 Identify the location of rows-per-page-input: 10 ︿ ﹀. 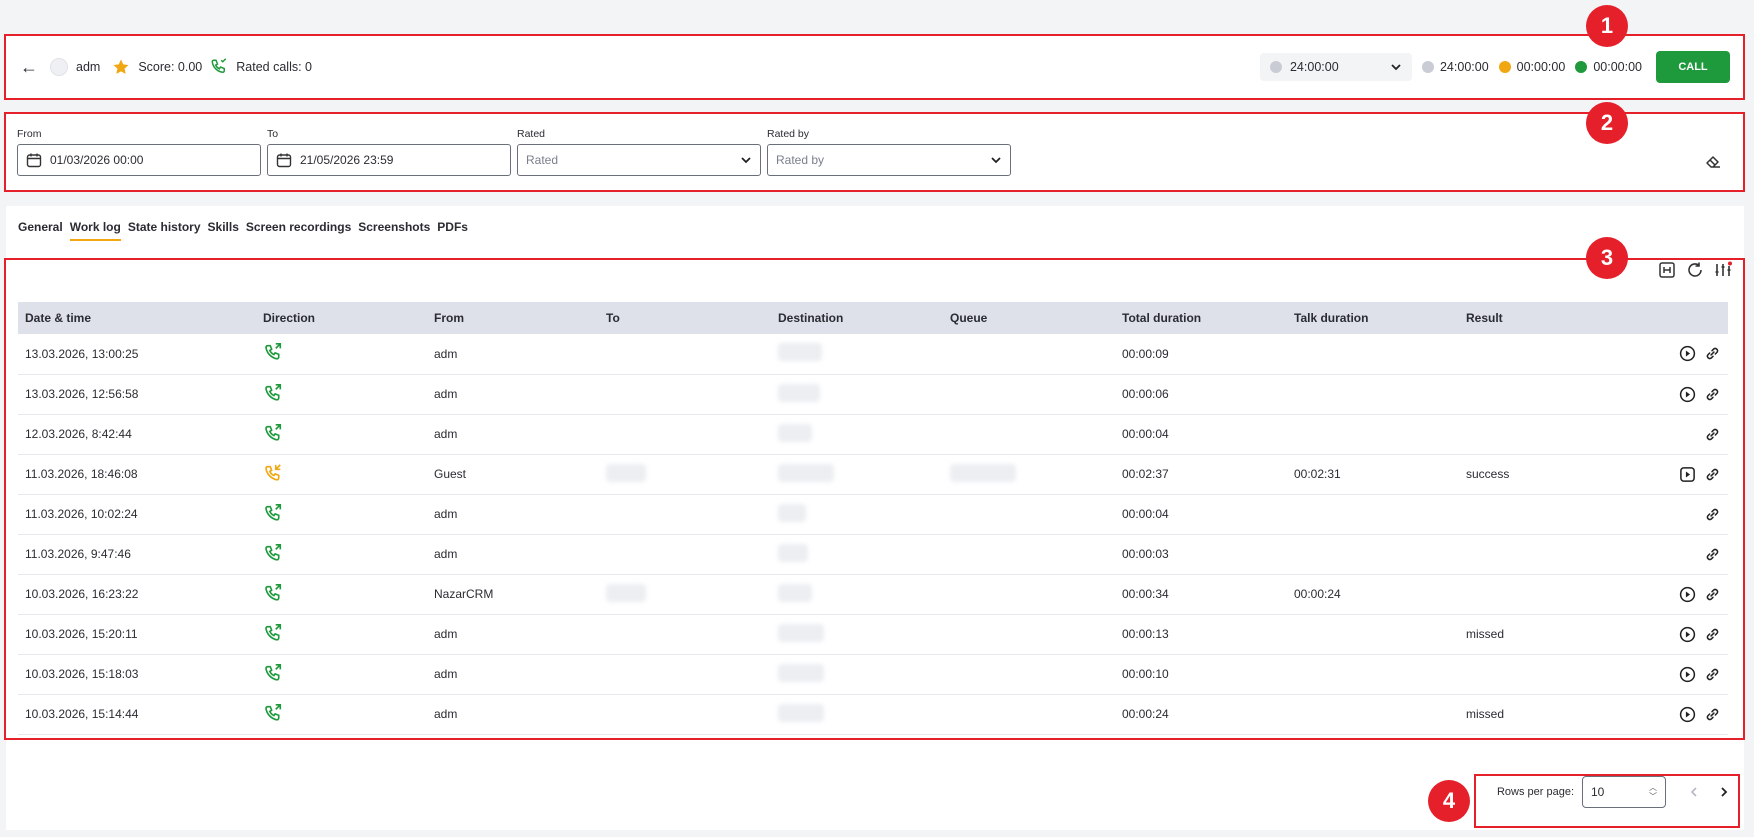
(1624, 792).